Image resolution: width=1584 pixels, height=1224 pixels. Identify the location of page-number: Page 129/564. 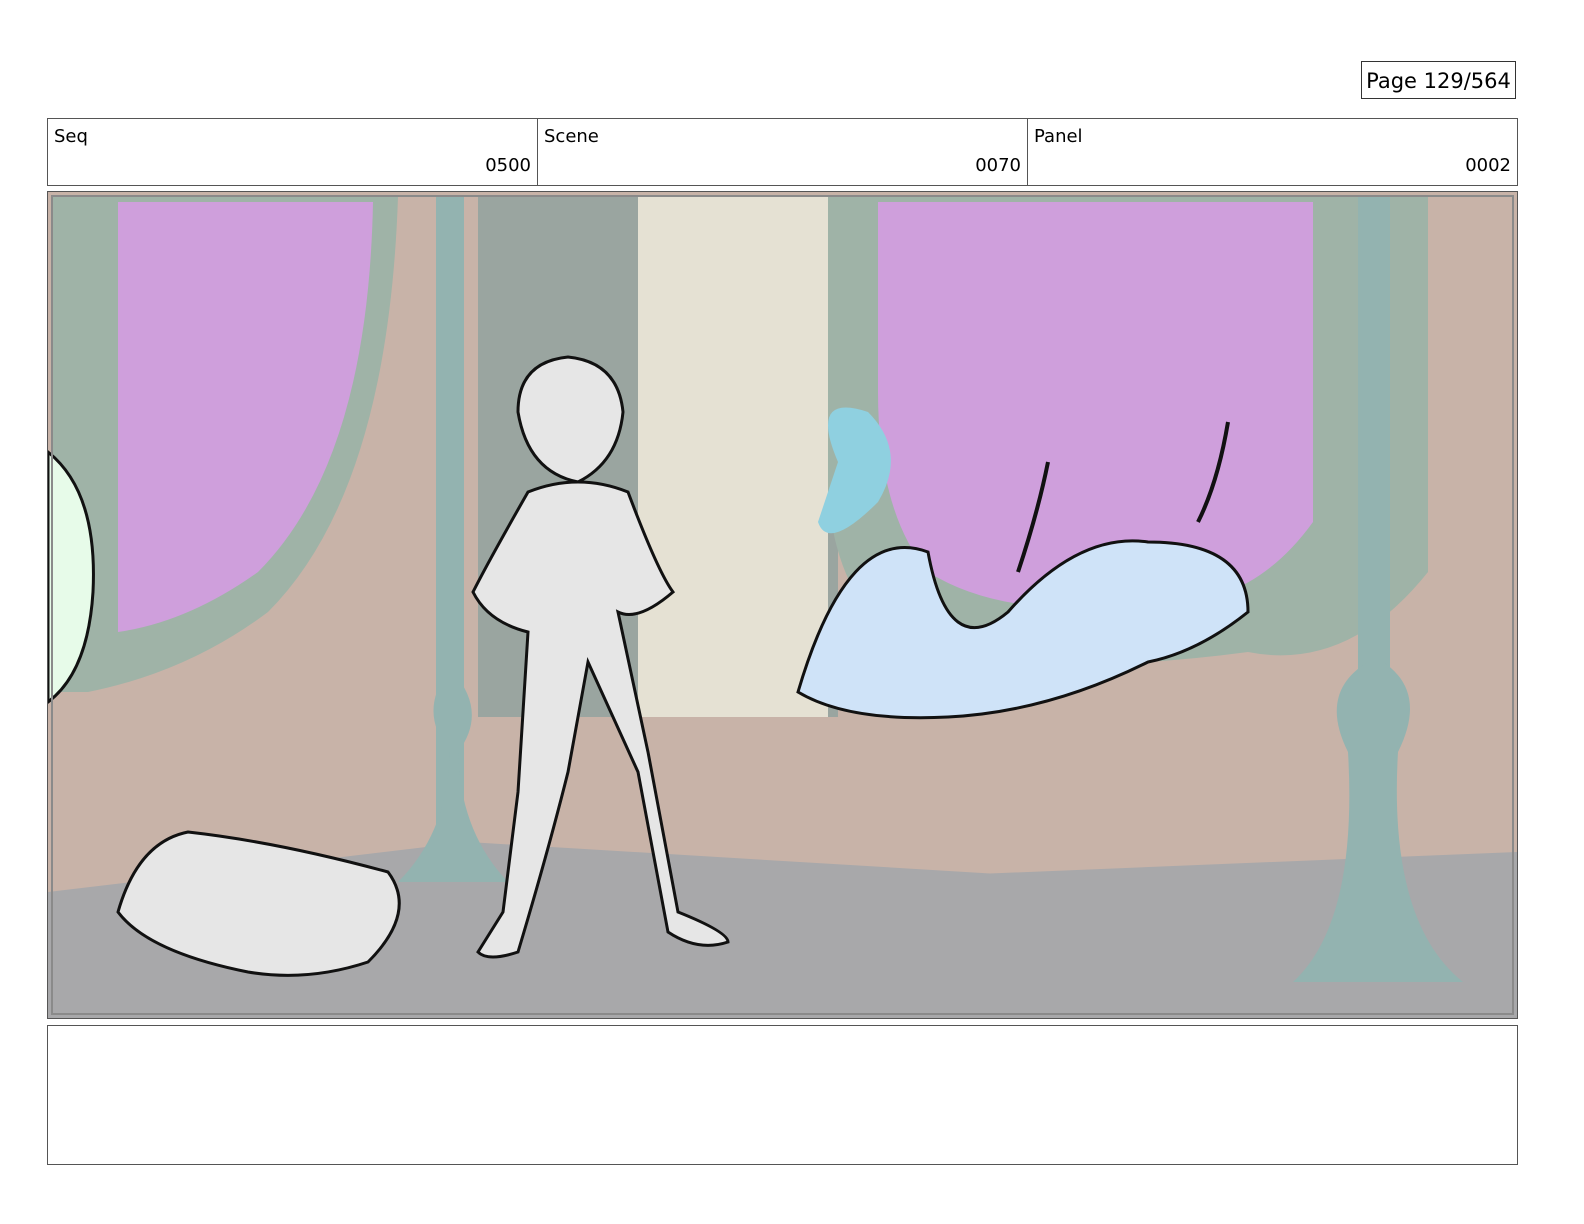
(1438, 80).